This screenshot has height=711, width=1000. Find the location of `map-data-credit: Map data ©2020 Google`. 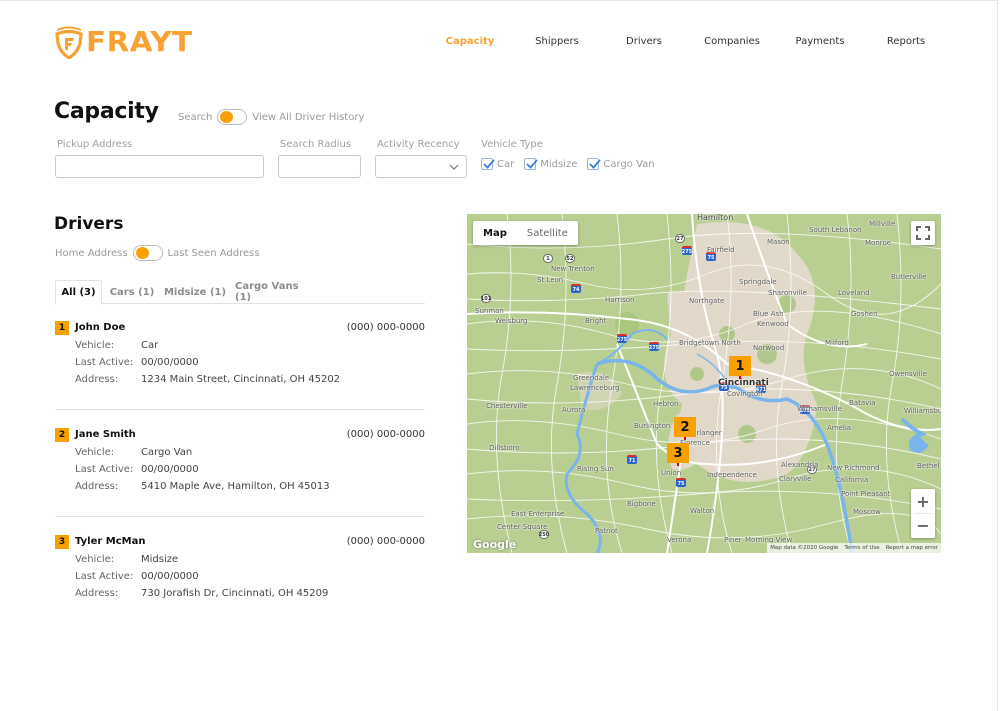

map-data-credit: Map data ©2020 Google is located at coordinates (804, 548).